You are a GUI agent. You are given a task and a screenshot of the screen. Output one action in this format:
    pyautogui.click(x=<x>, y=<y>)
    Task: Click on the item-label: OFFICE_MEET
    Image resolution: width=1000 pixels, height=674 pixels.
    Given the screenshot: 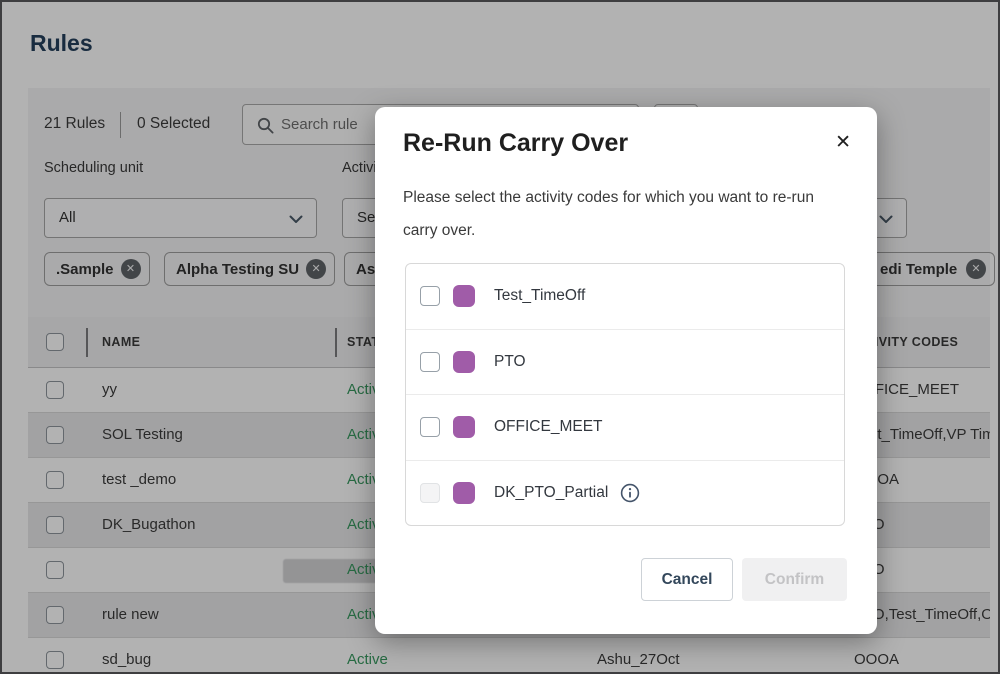 What is the action you would take?
    pyautogui.click(x=548, y=427)
    